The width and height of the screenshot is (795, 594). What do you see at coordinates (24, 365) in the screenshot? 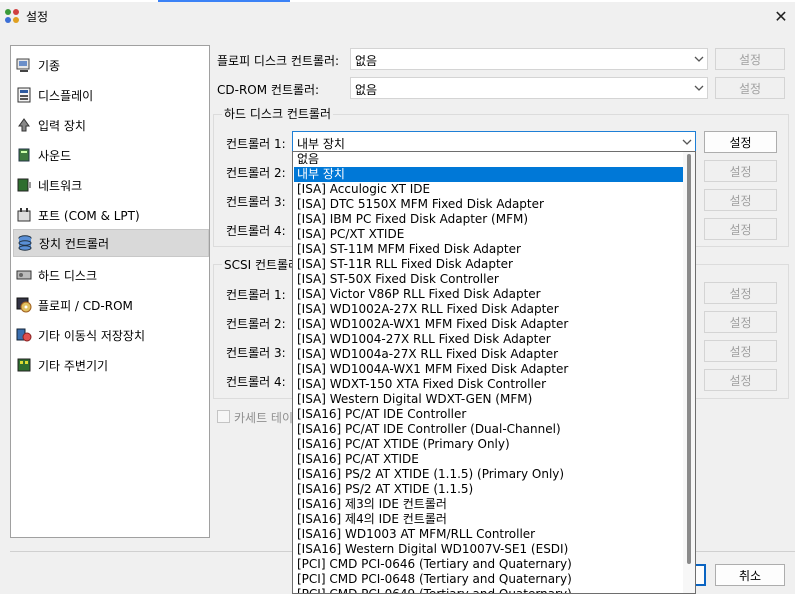
I see `peripherals-icon` at bounding box center [24, 365].